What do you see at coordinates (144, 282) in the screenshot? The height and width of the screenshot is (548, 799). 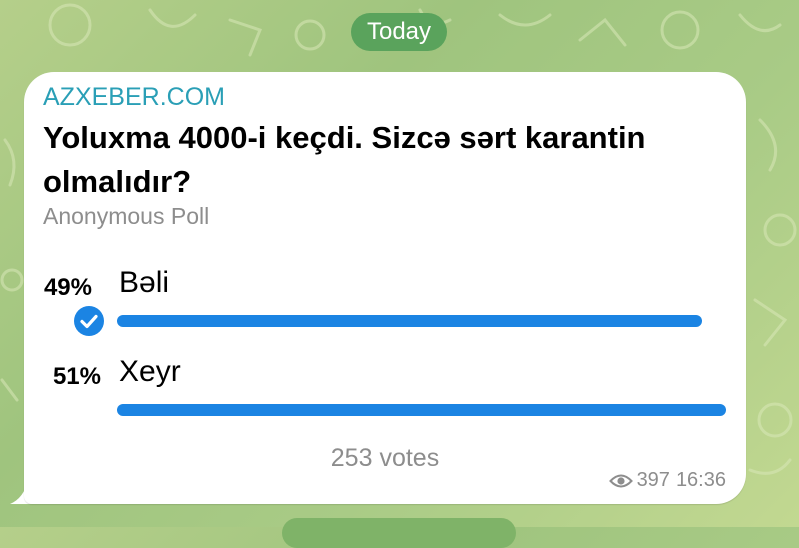 I see `option-label: Bəli` at bounding box center [144, 282].